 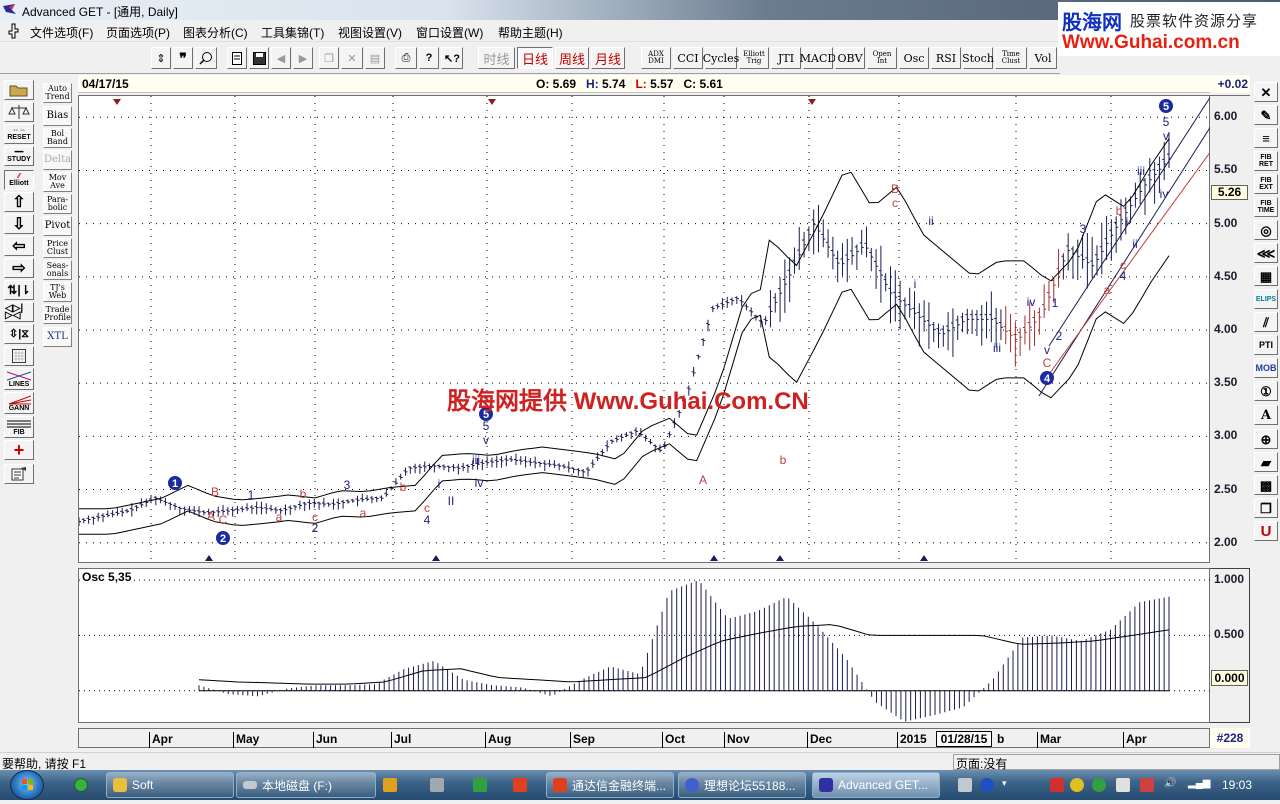 I want to click on tool-grid-button: ▦, so click(x=1266, y=276).